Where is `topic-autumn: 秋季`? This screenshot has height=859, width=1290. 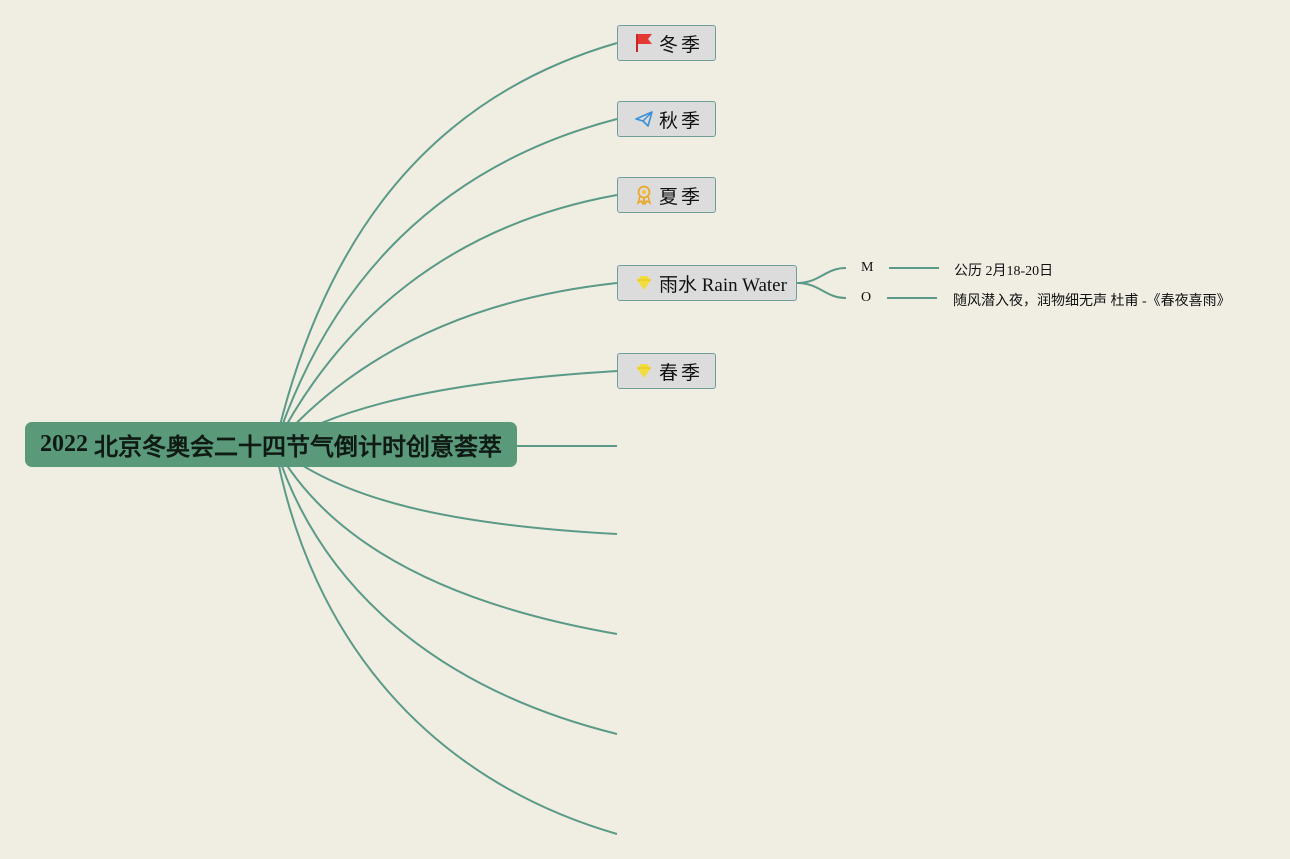
topic-autumn: 秋季 is located at coordinates (666, 119).